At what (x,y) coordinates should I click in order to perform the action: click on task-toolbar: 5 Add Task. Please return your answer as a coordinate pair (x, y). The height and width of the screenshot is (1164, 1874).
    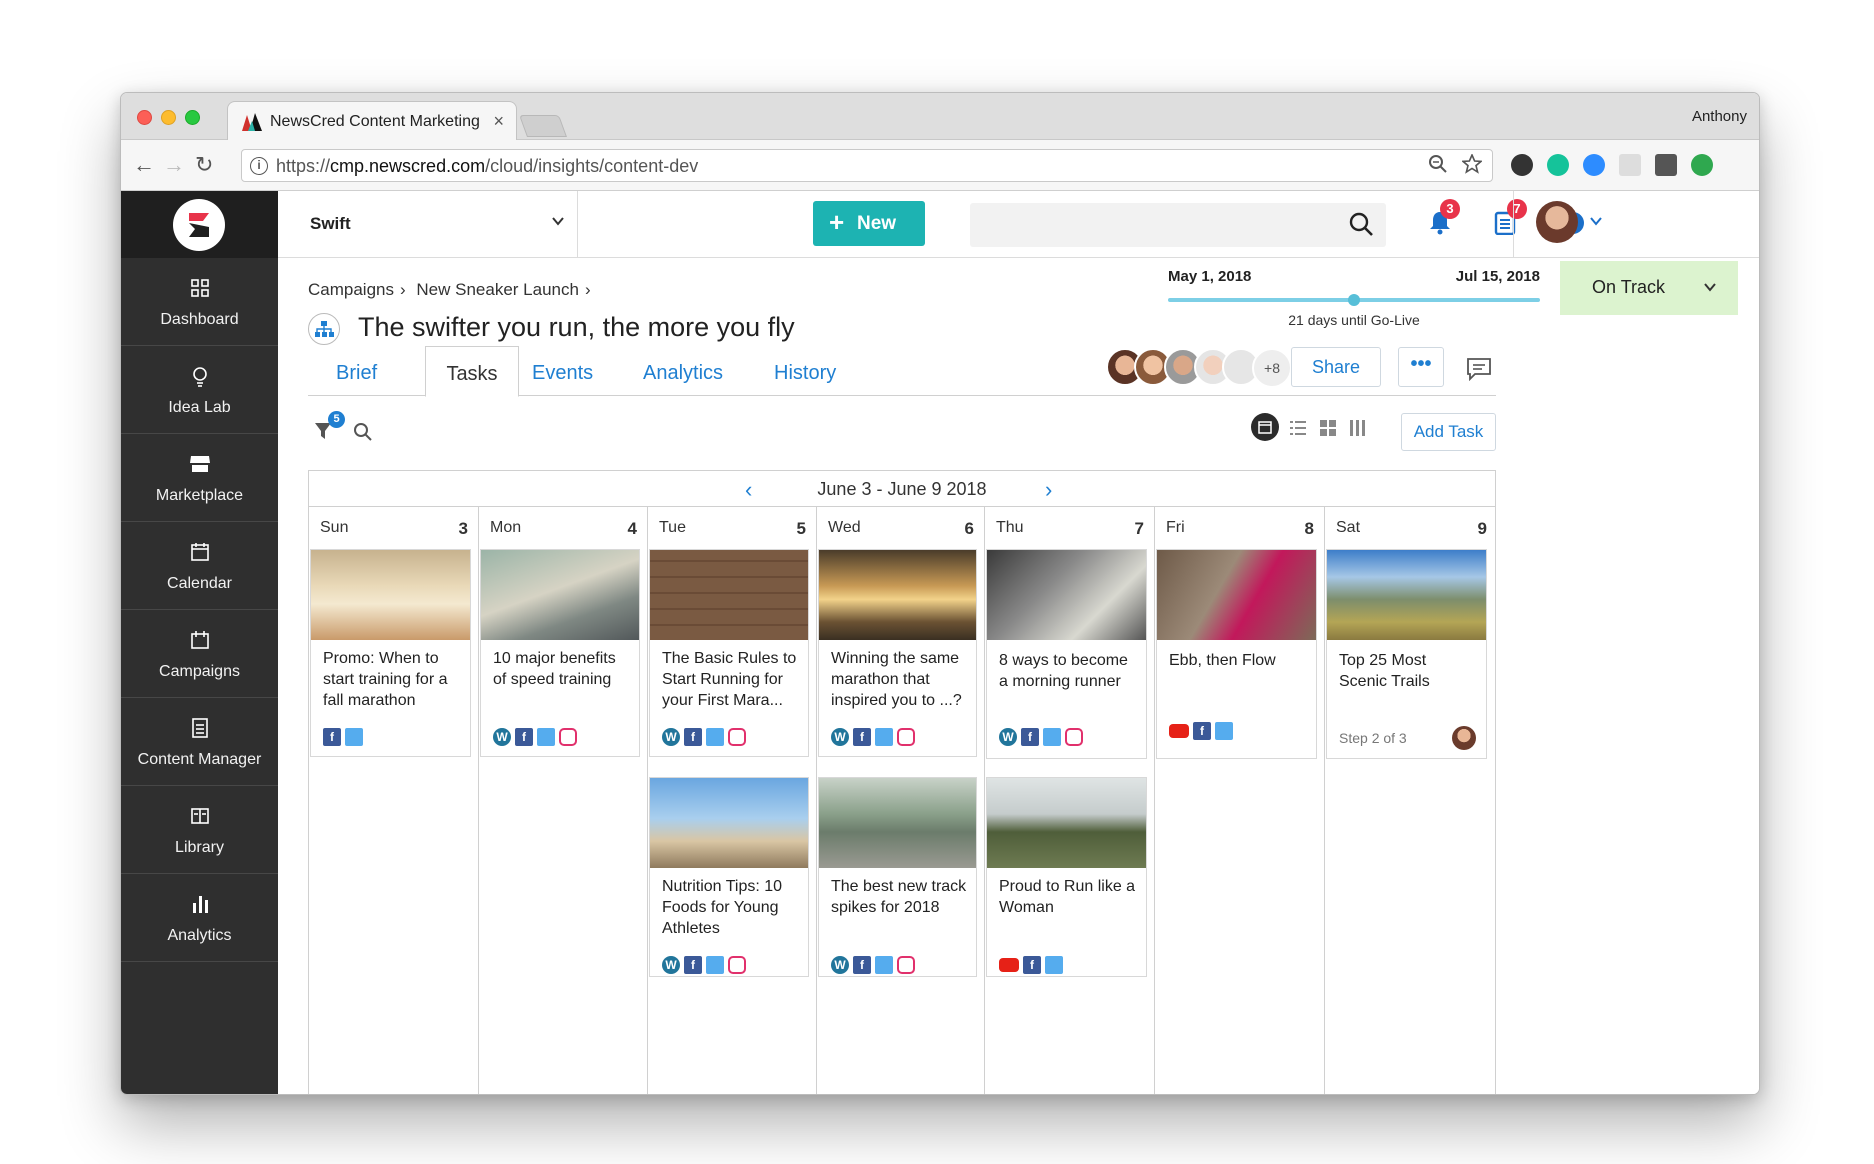
    Looking at the image, I should click on (902, 432).